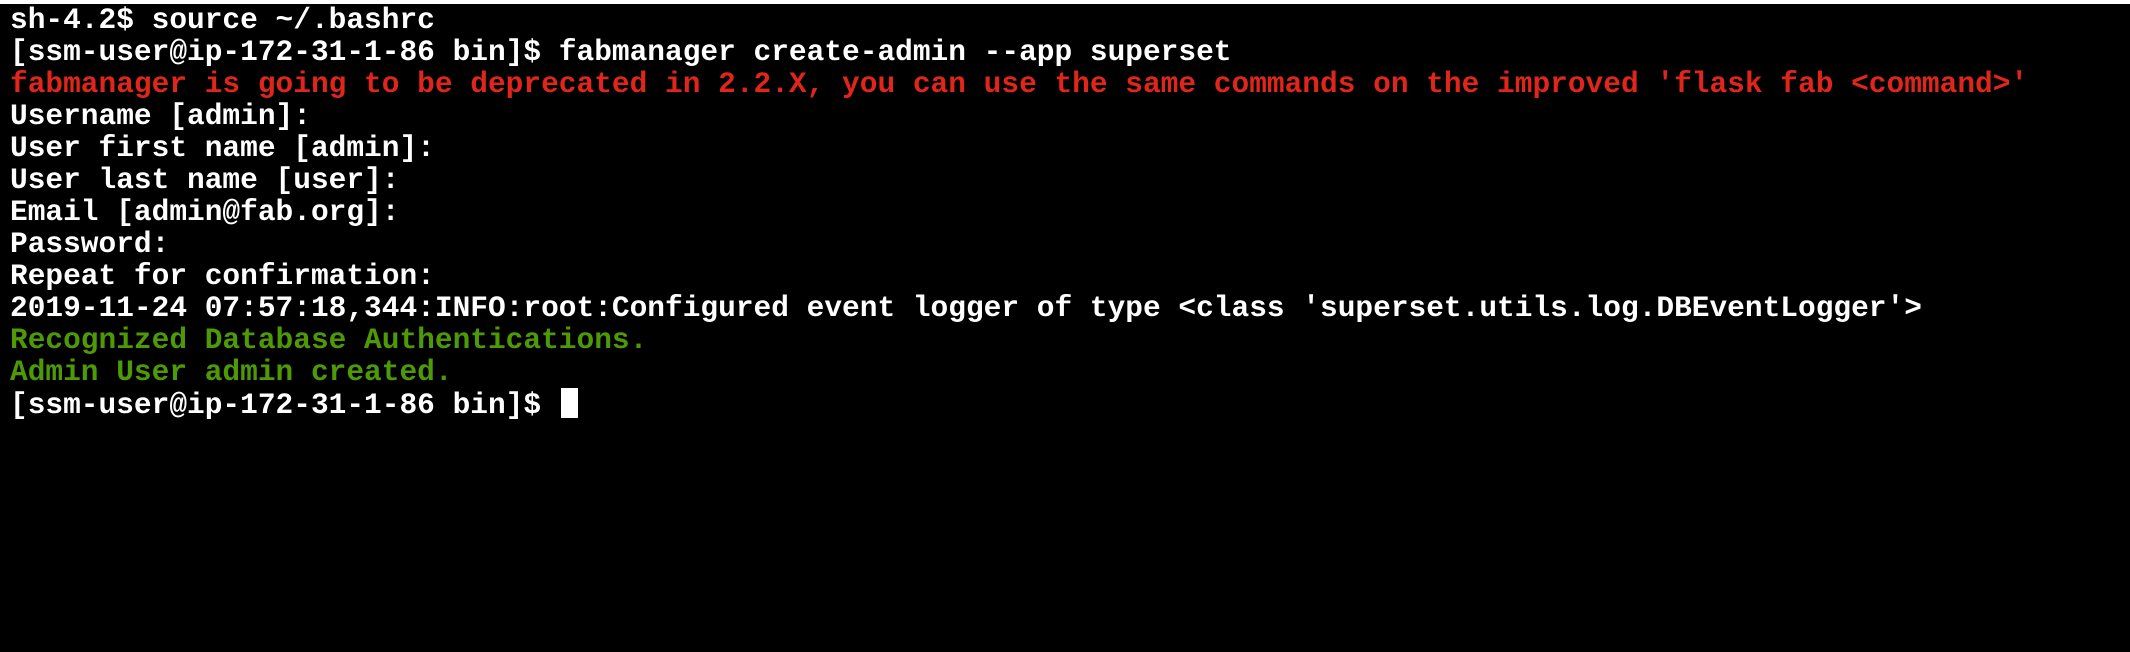  What do you see at coordinates (222, 20) in the screenshot?
I see `terminal-line: sh-4.2$ source ~/.bashrc` at bounding box center [222, 20].